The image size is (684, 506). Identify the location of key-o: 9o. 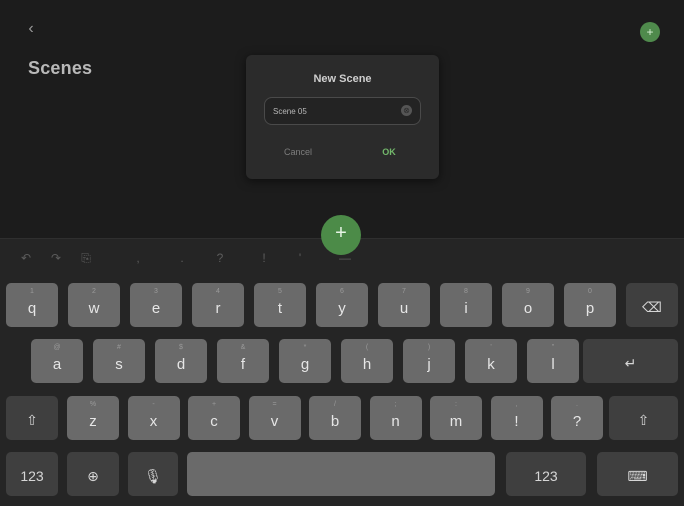
(528, 305).